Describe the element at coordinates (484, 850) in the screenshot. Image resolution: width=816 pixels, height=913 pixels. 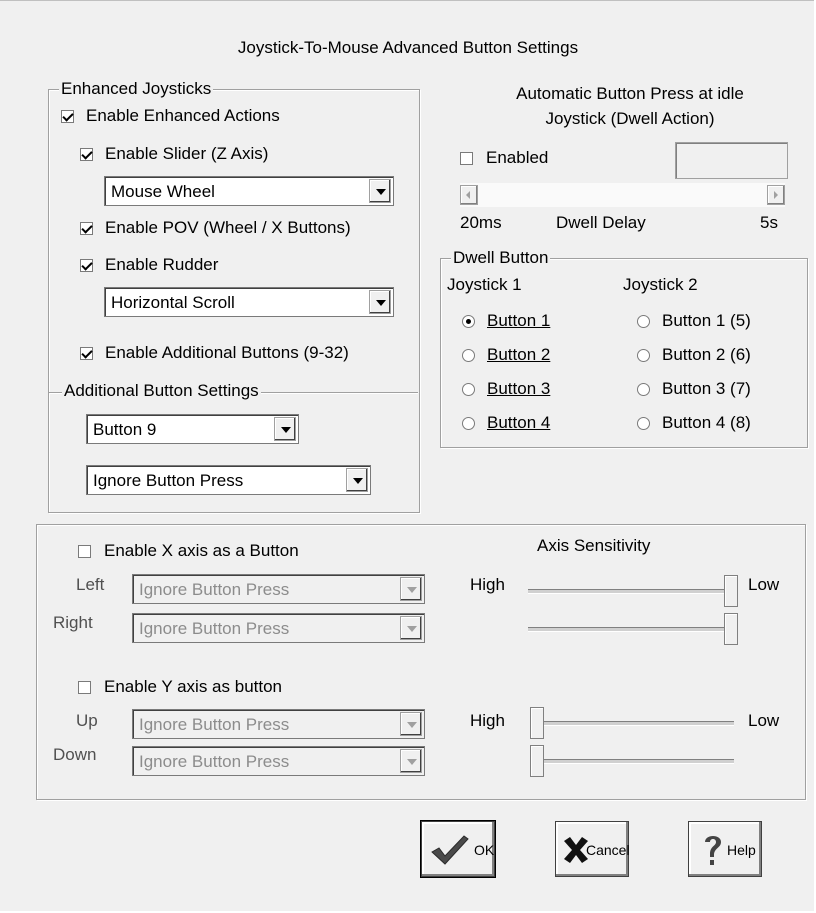
I see `ok-label: OK` at that location.